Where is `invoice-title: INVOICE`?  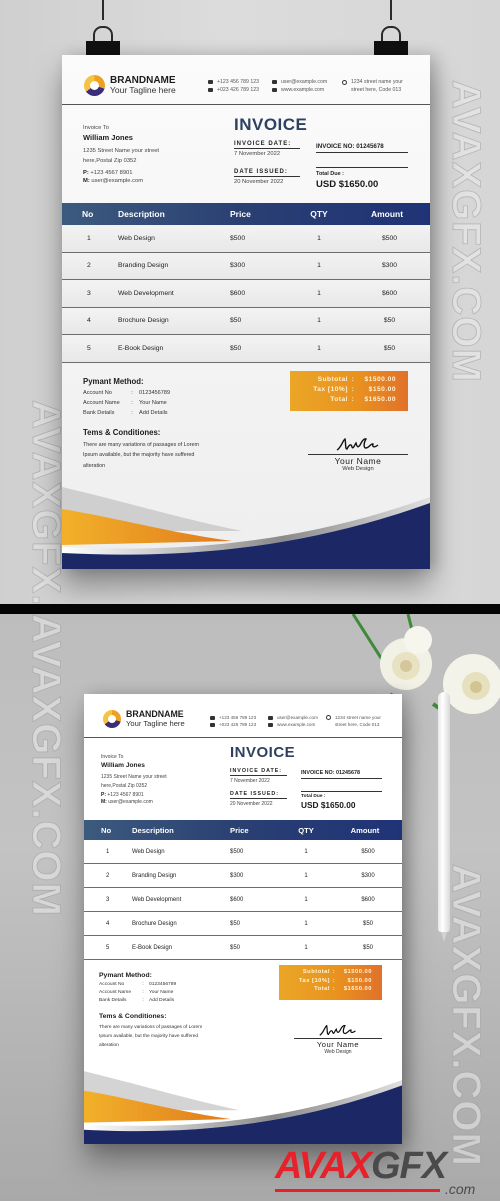
invoice-title: INVOICE is located at coordinates (263, 752).